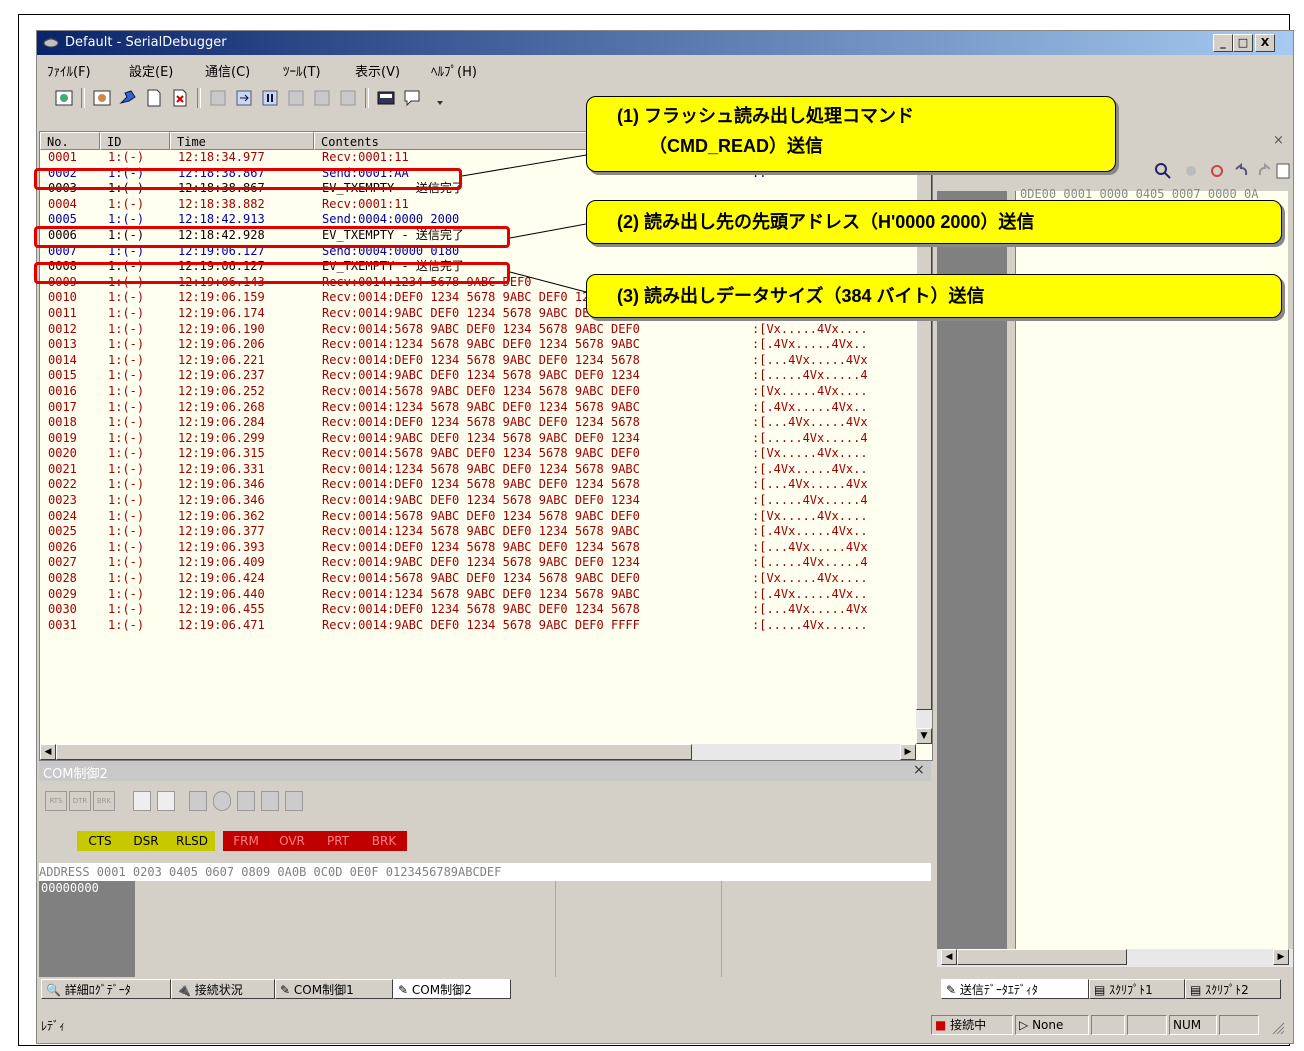 This screenshot has width=1304, height=1051. Describe the element at coordinates (1241, 171) in the screenshot. I see `undo-icon` at that location.